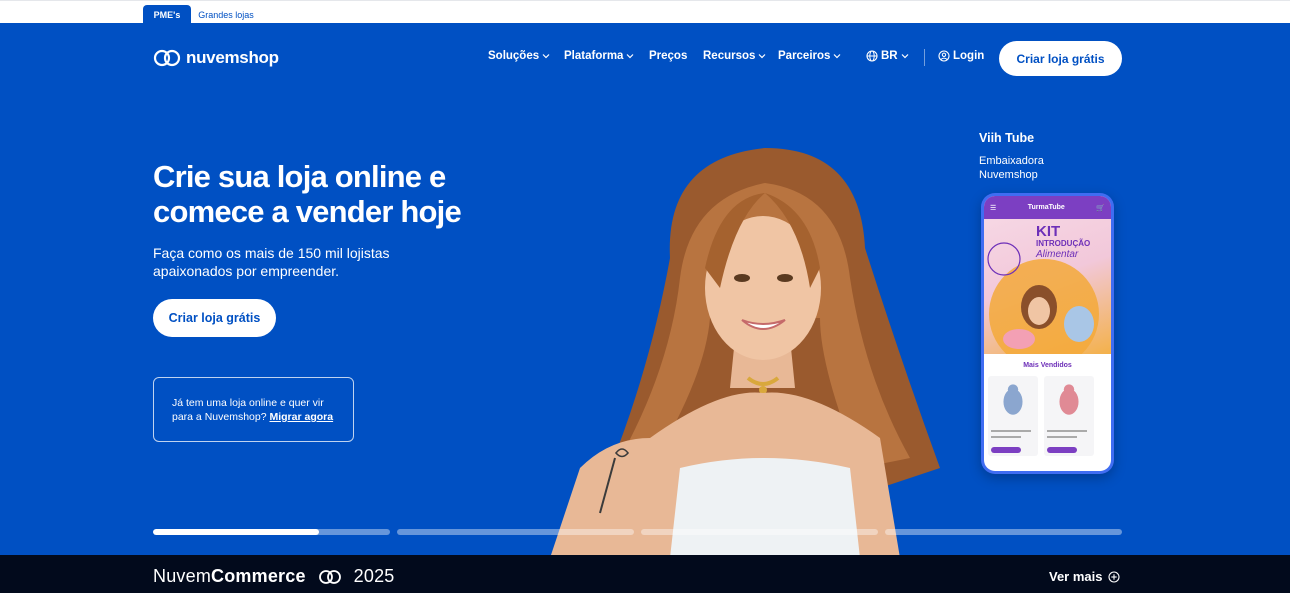 The height and width of the screenshot is (593, 1290). Describe the element at coordinates (645, 12) in the screenshot. I see `segment-tabs-bar: PME's Grandes lojas` at that location.